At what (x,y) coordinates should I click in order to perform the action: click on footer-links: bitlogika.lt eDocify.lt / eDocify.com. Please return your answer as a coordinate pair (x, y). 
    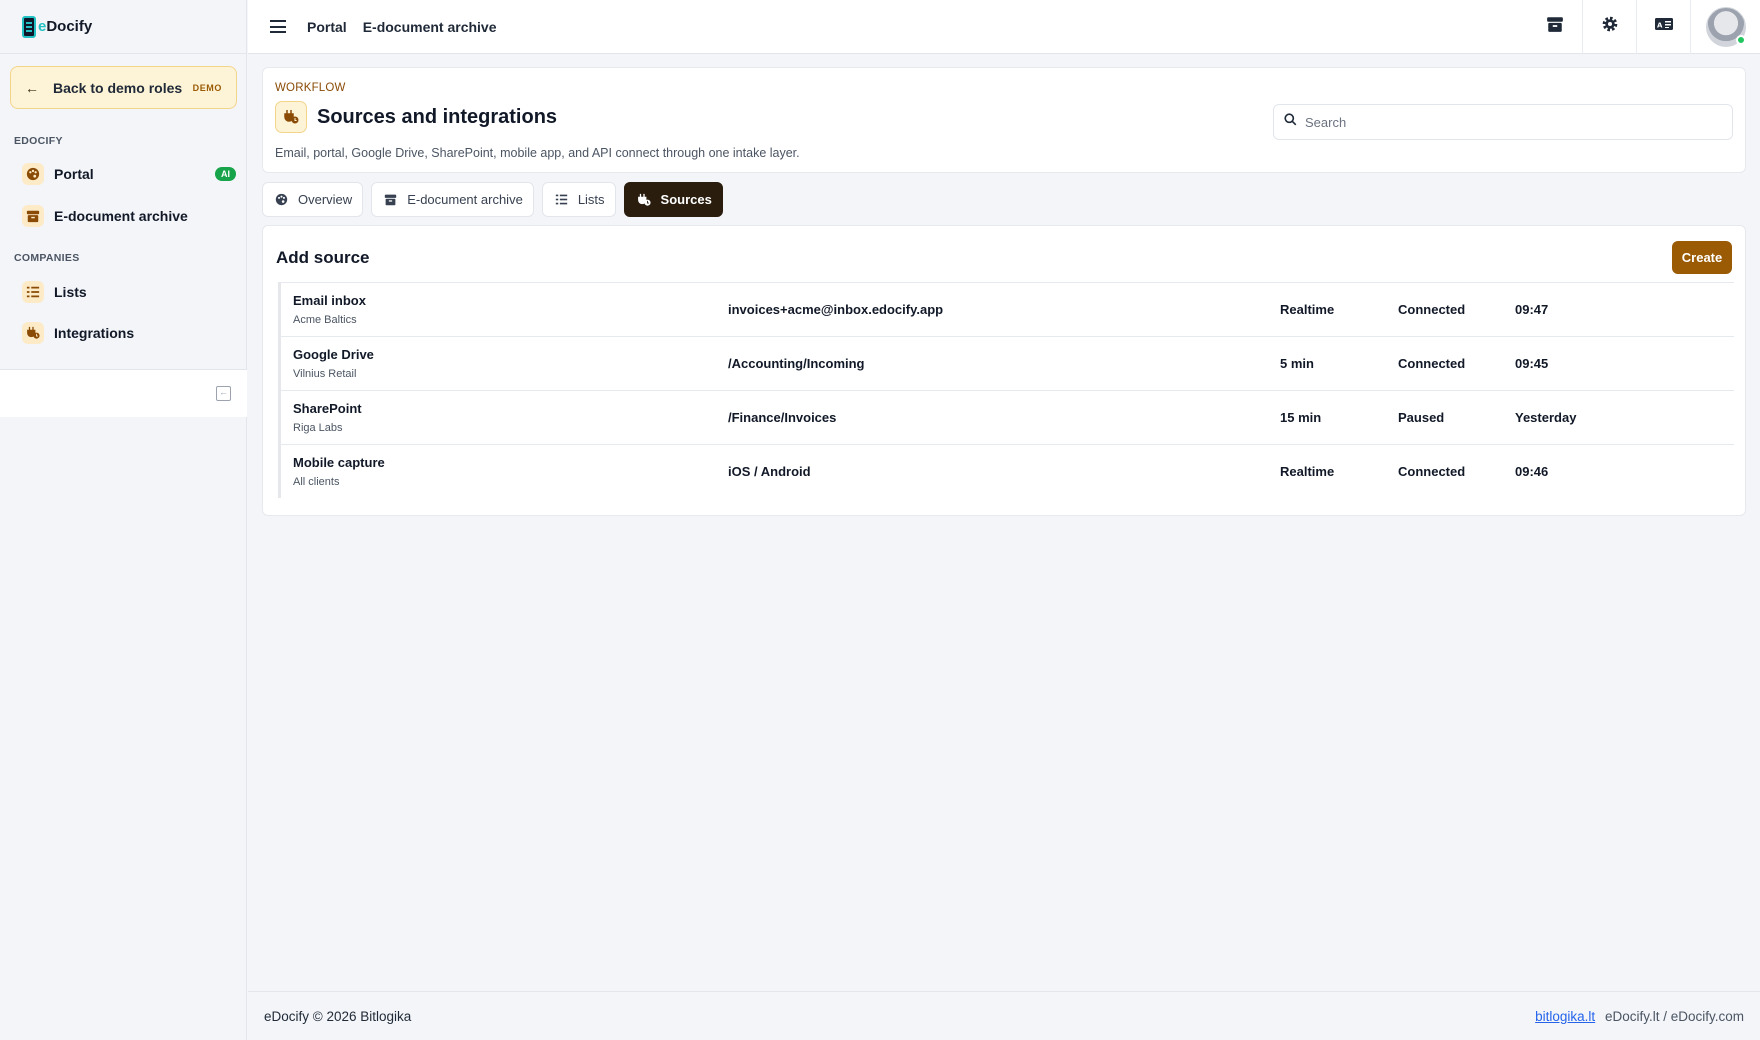
    Looking at the image, I should click on (1639, 1016).